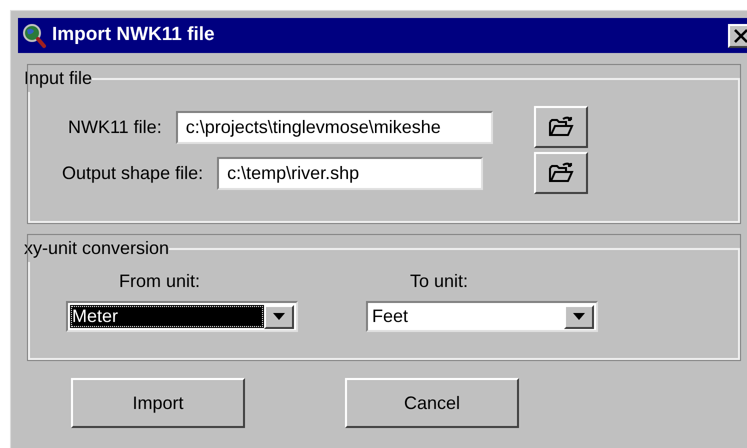  I want to click on unit-dropdown: Feet, so click(482, 316).